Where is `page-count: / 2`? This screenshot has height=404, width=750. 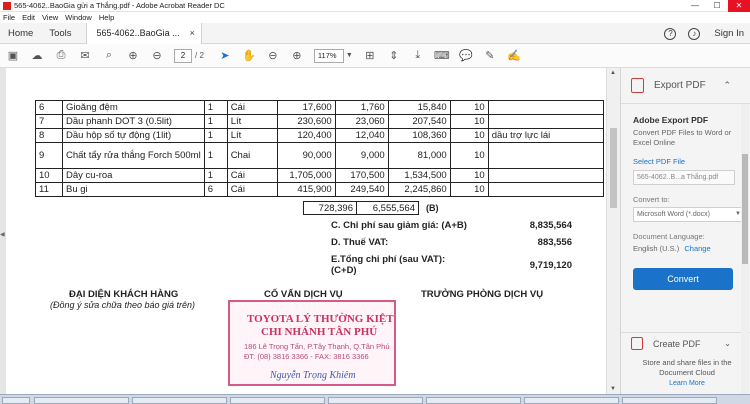
page-count: / 2 is located at coordinates (199, 55).